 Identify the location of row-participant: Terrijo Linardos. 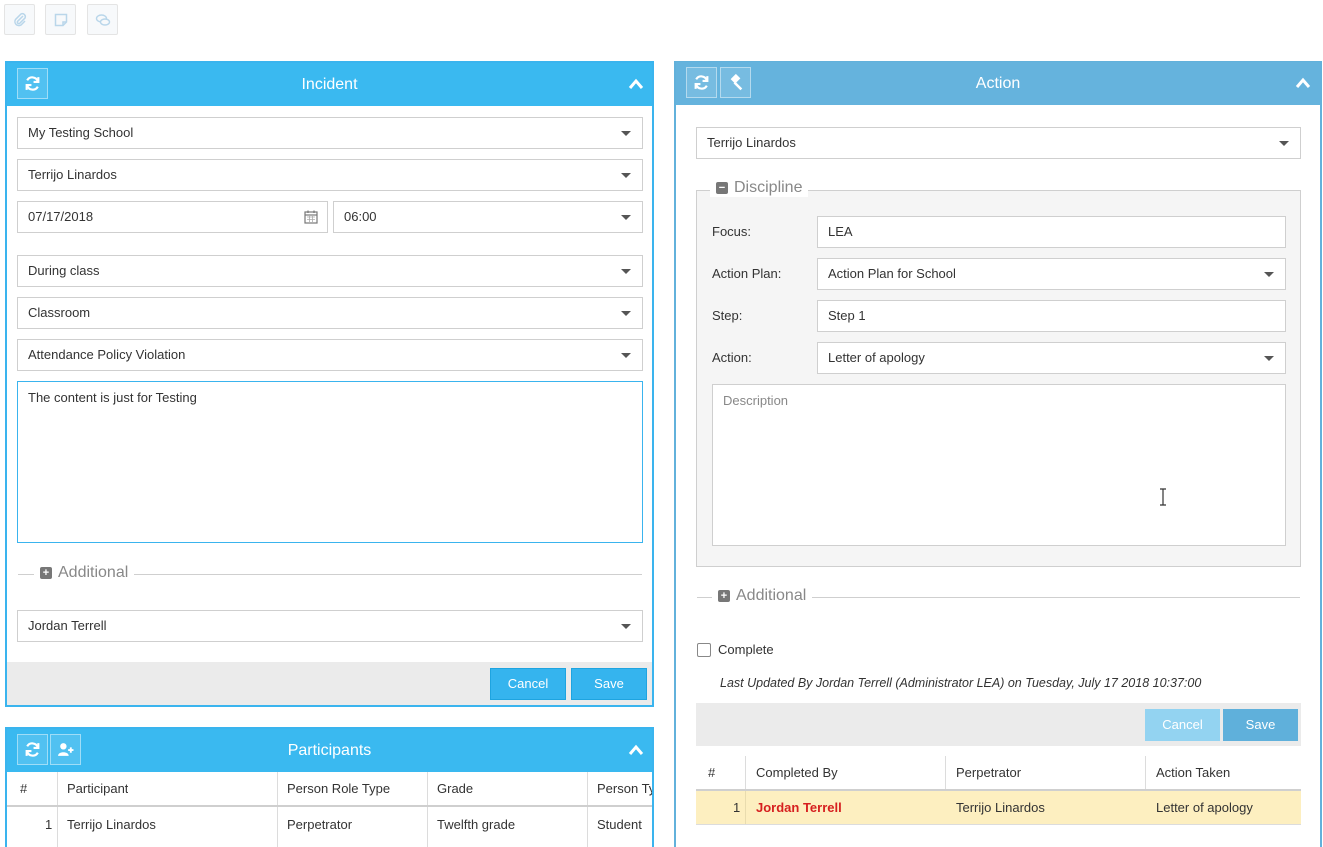
(111, 824).